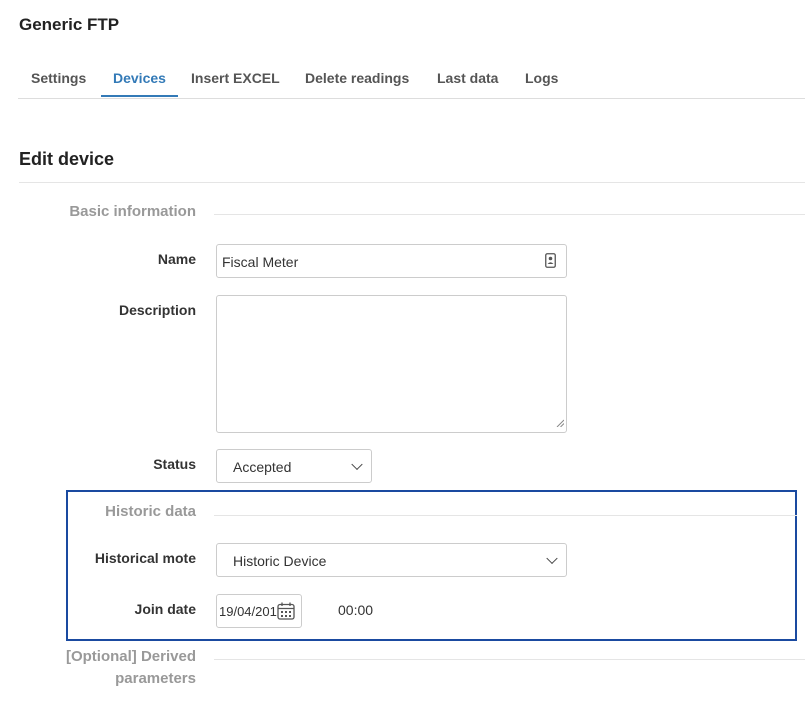  What do you see at coordinates (58, 80) in the screenshot?
I see `tab-settings: Settings` at bounding box center [58, 80].